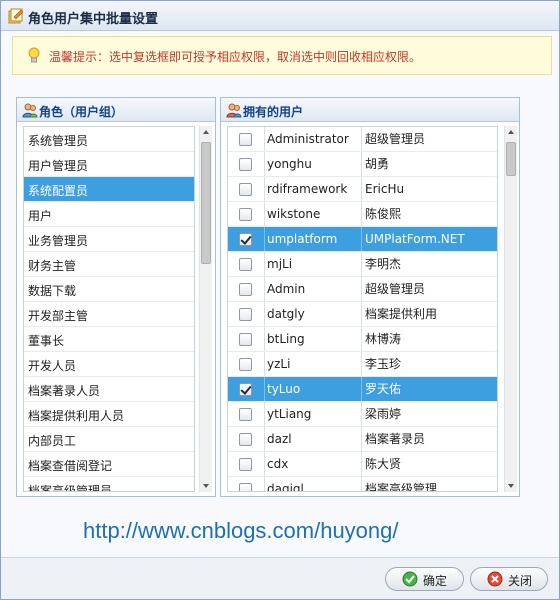  I want to click on user-row: ytLiang 梁雨婷, so click(362, 414).